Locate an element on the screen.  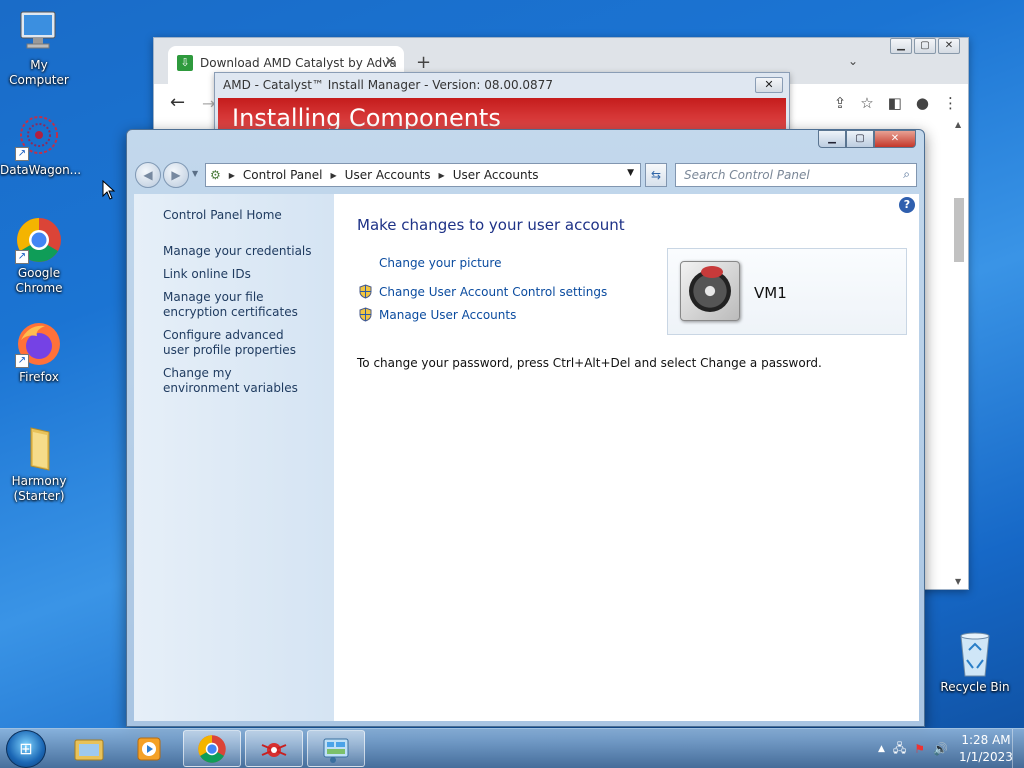
user-picture is located at coordinates (710, 291).